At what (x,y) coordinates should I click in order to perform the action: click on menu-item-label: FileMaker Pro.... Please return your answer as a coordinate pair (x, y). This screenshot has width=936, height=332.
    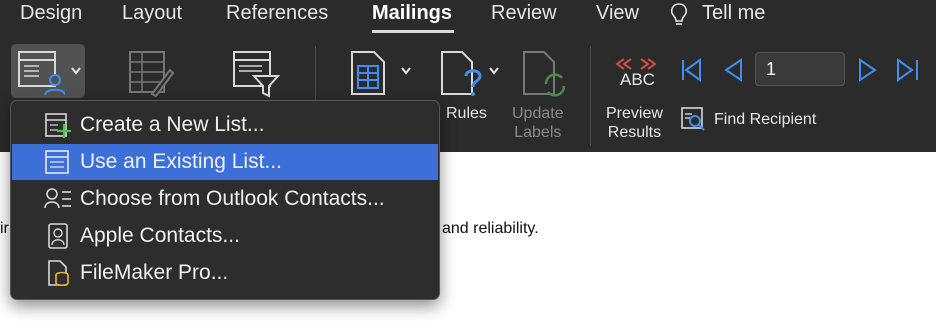
    Looking at the image, I should click on (154, 272).